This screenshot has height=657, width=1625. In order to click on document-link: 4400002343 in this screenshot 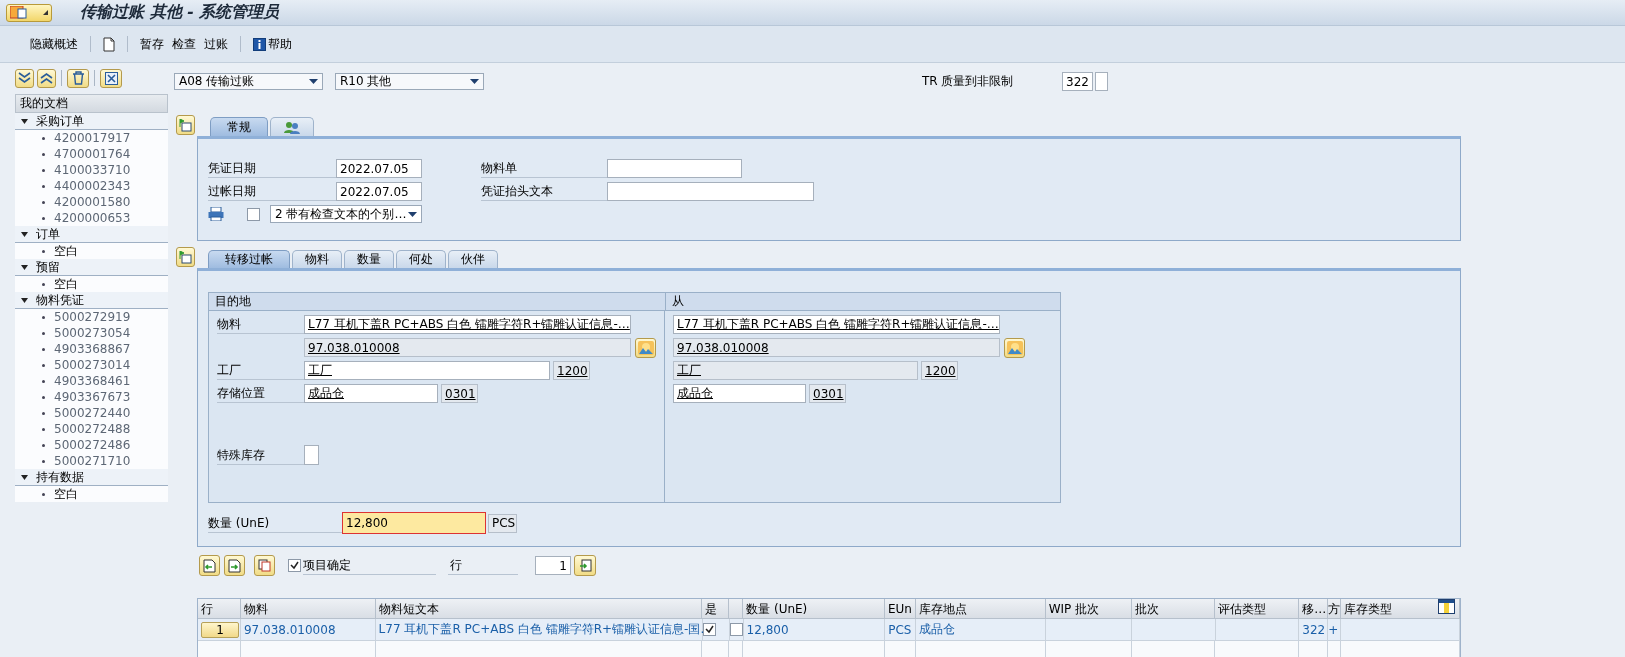, I will do `click(91, 186)`.